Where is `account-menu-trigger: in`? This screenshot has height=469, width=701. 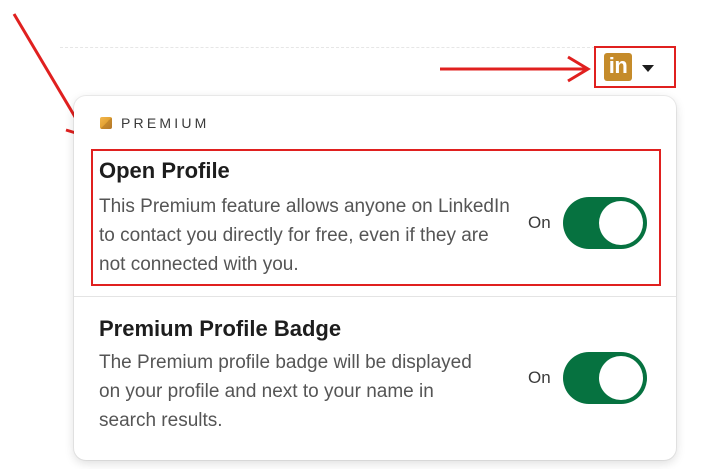 account-menu-trigger: in is located at coordinates (635, 67).